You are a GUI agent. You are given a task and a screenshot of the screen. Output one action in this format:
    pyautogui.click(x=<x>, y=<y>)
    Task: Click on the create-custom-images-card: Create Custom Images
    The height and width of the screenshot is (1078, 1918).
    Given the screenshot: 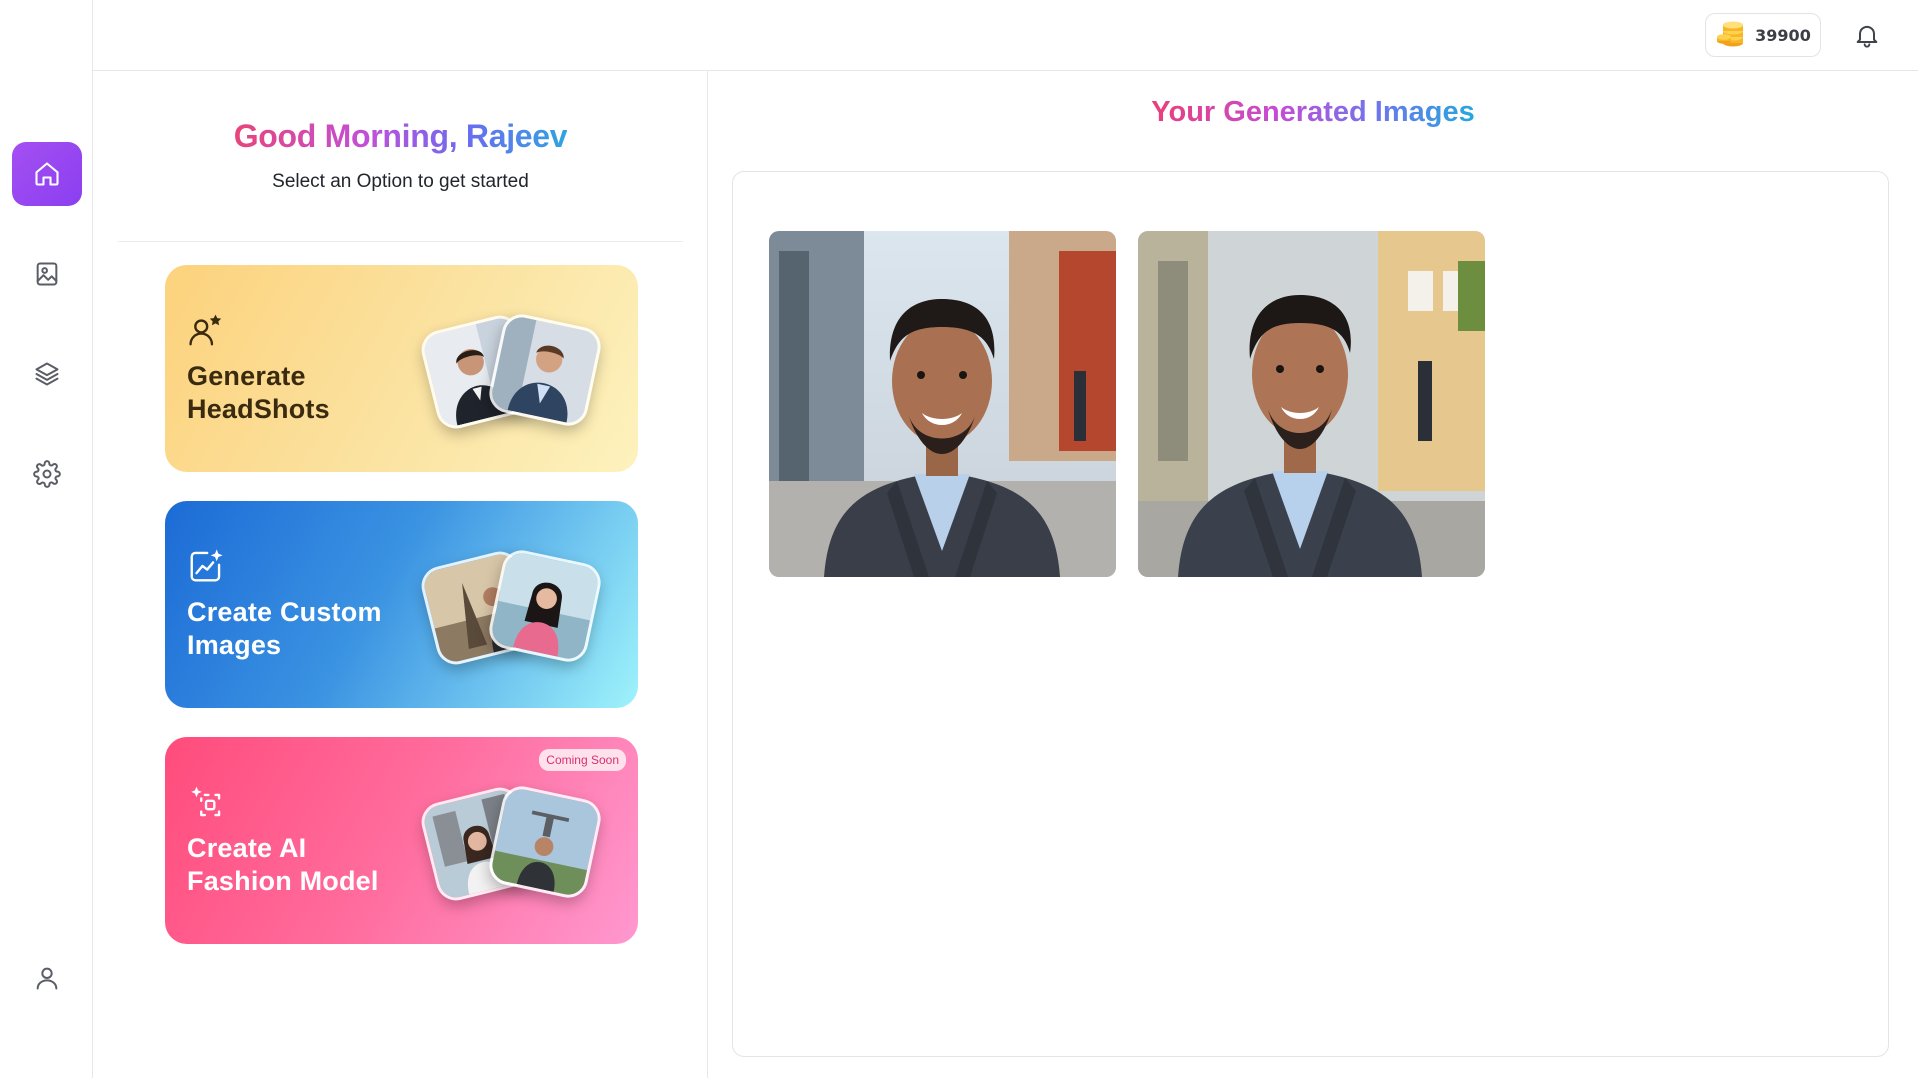 What is the action you would take?
    pyautogui.click(x=401, y=604)
    